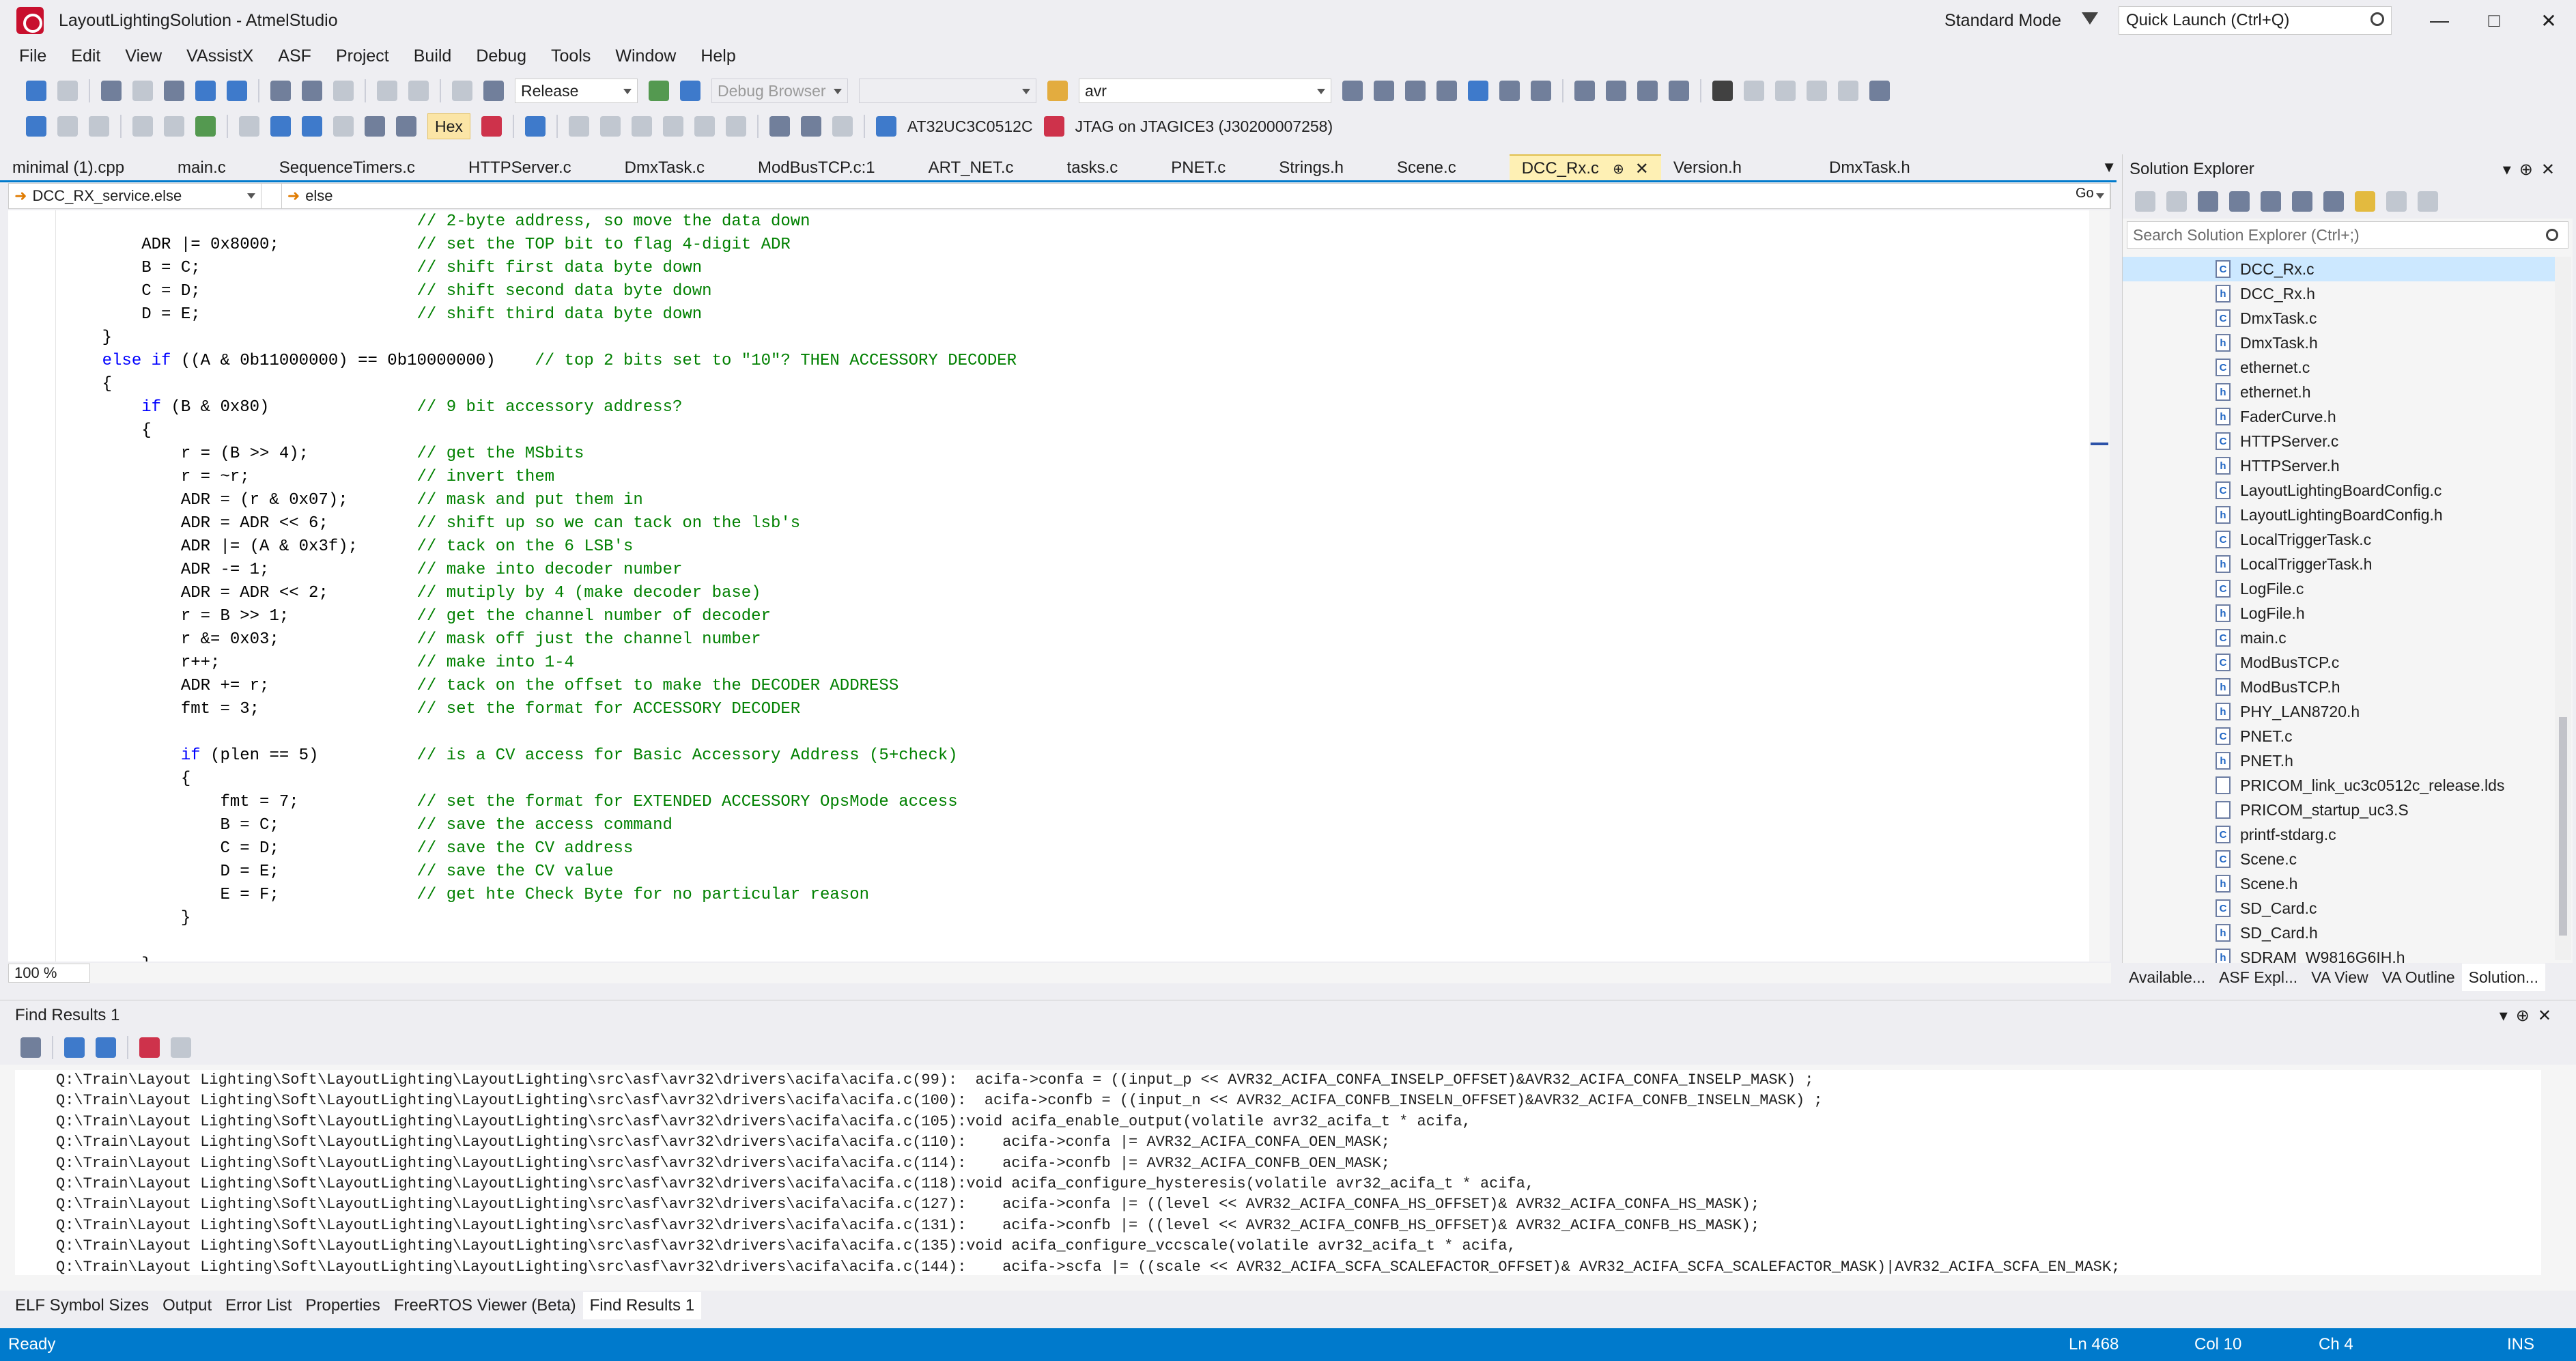  Describe the element at coordinates (36, 126) in the screenshot. I see `start-debugging-break-icon` at that location.